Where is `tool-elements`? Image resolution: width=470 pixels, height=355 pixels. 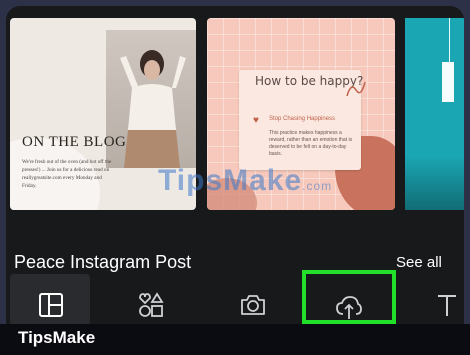
tool-elements is located at coordinates (150, 299).